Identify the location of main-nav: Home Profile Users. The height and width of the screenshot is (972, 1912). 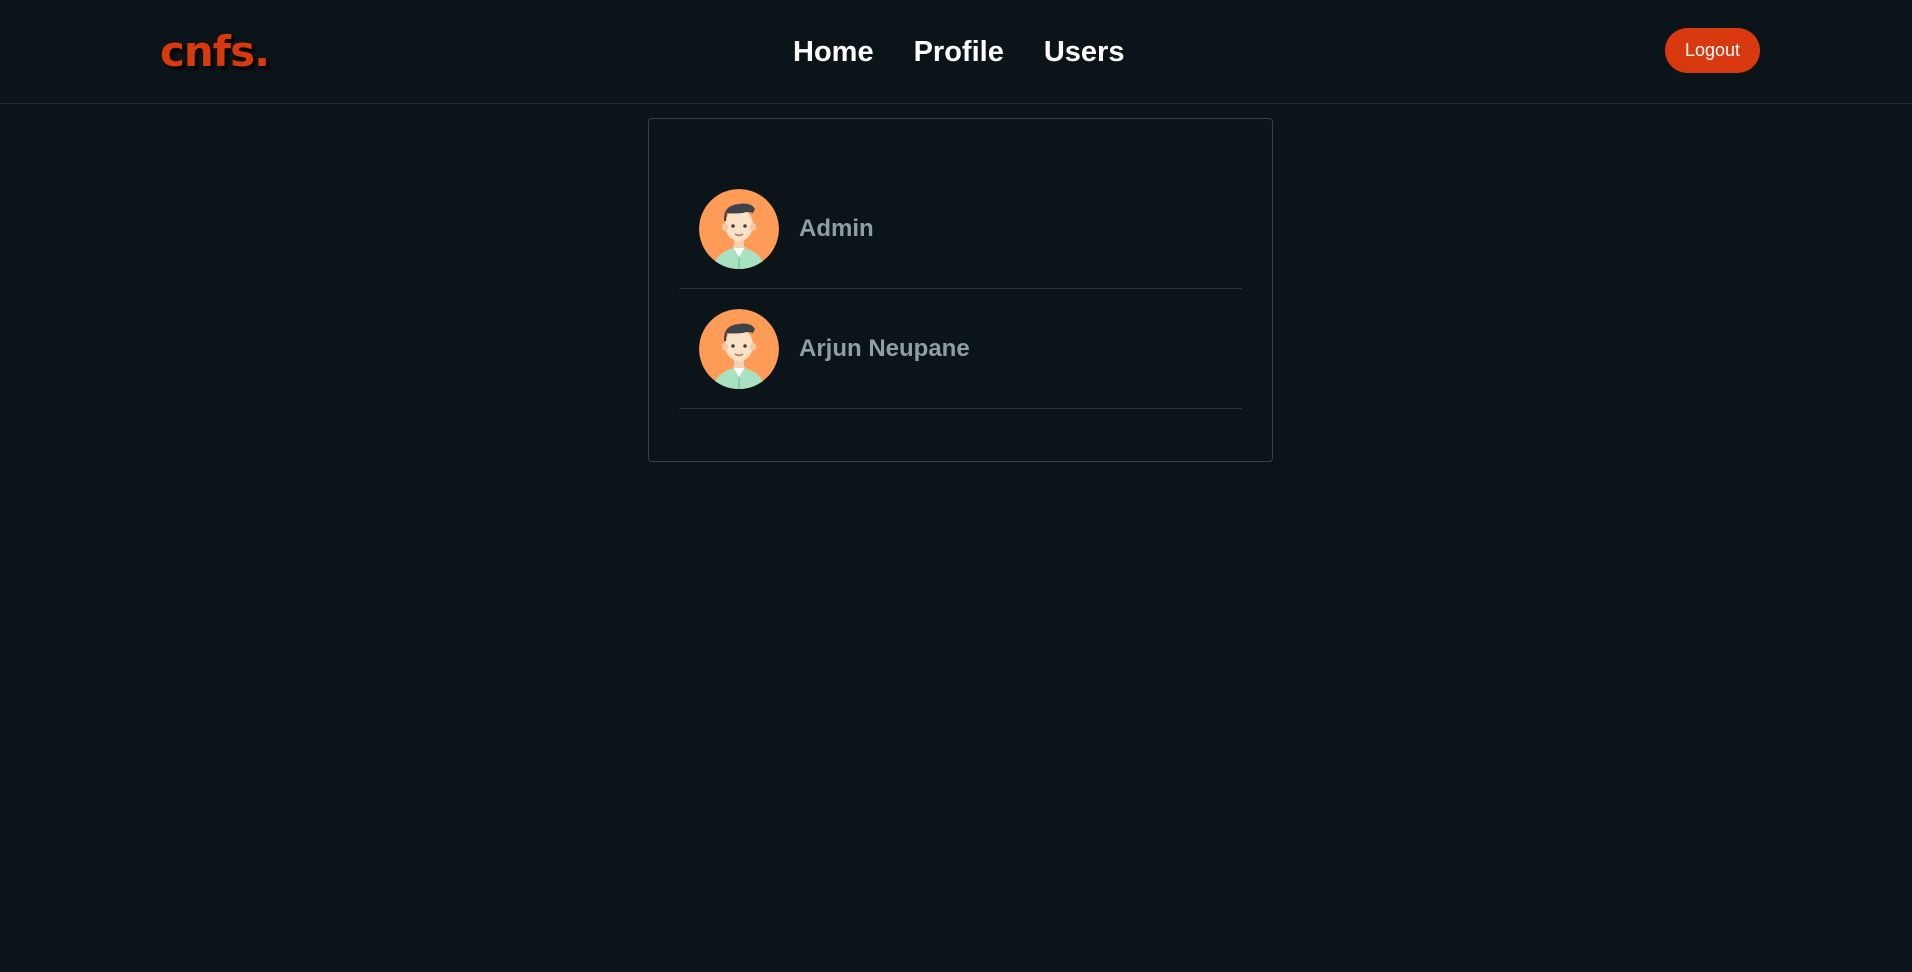
(958, 52).